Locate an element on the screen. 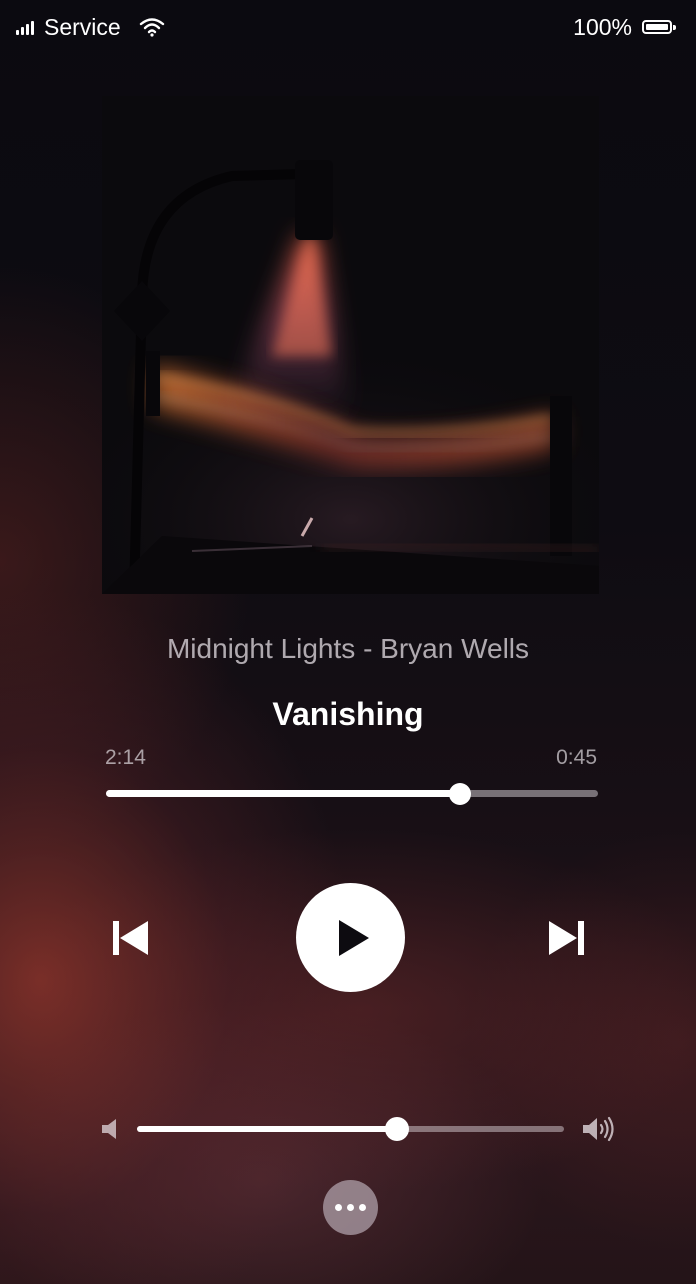 The width and height of the screenshot is (696, 1284). battery-percent: 100% is located at coordinates (602, 26).